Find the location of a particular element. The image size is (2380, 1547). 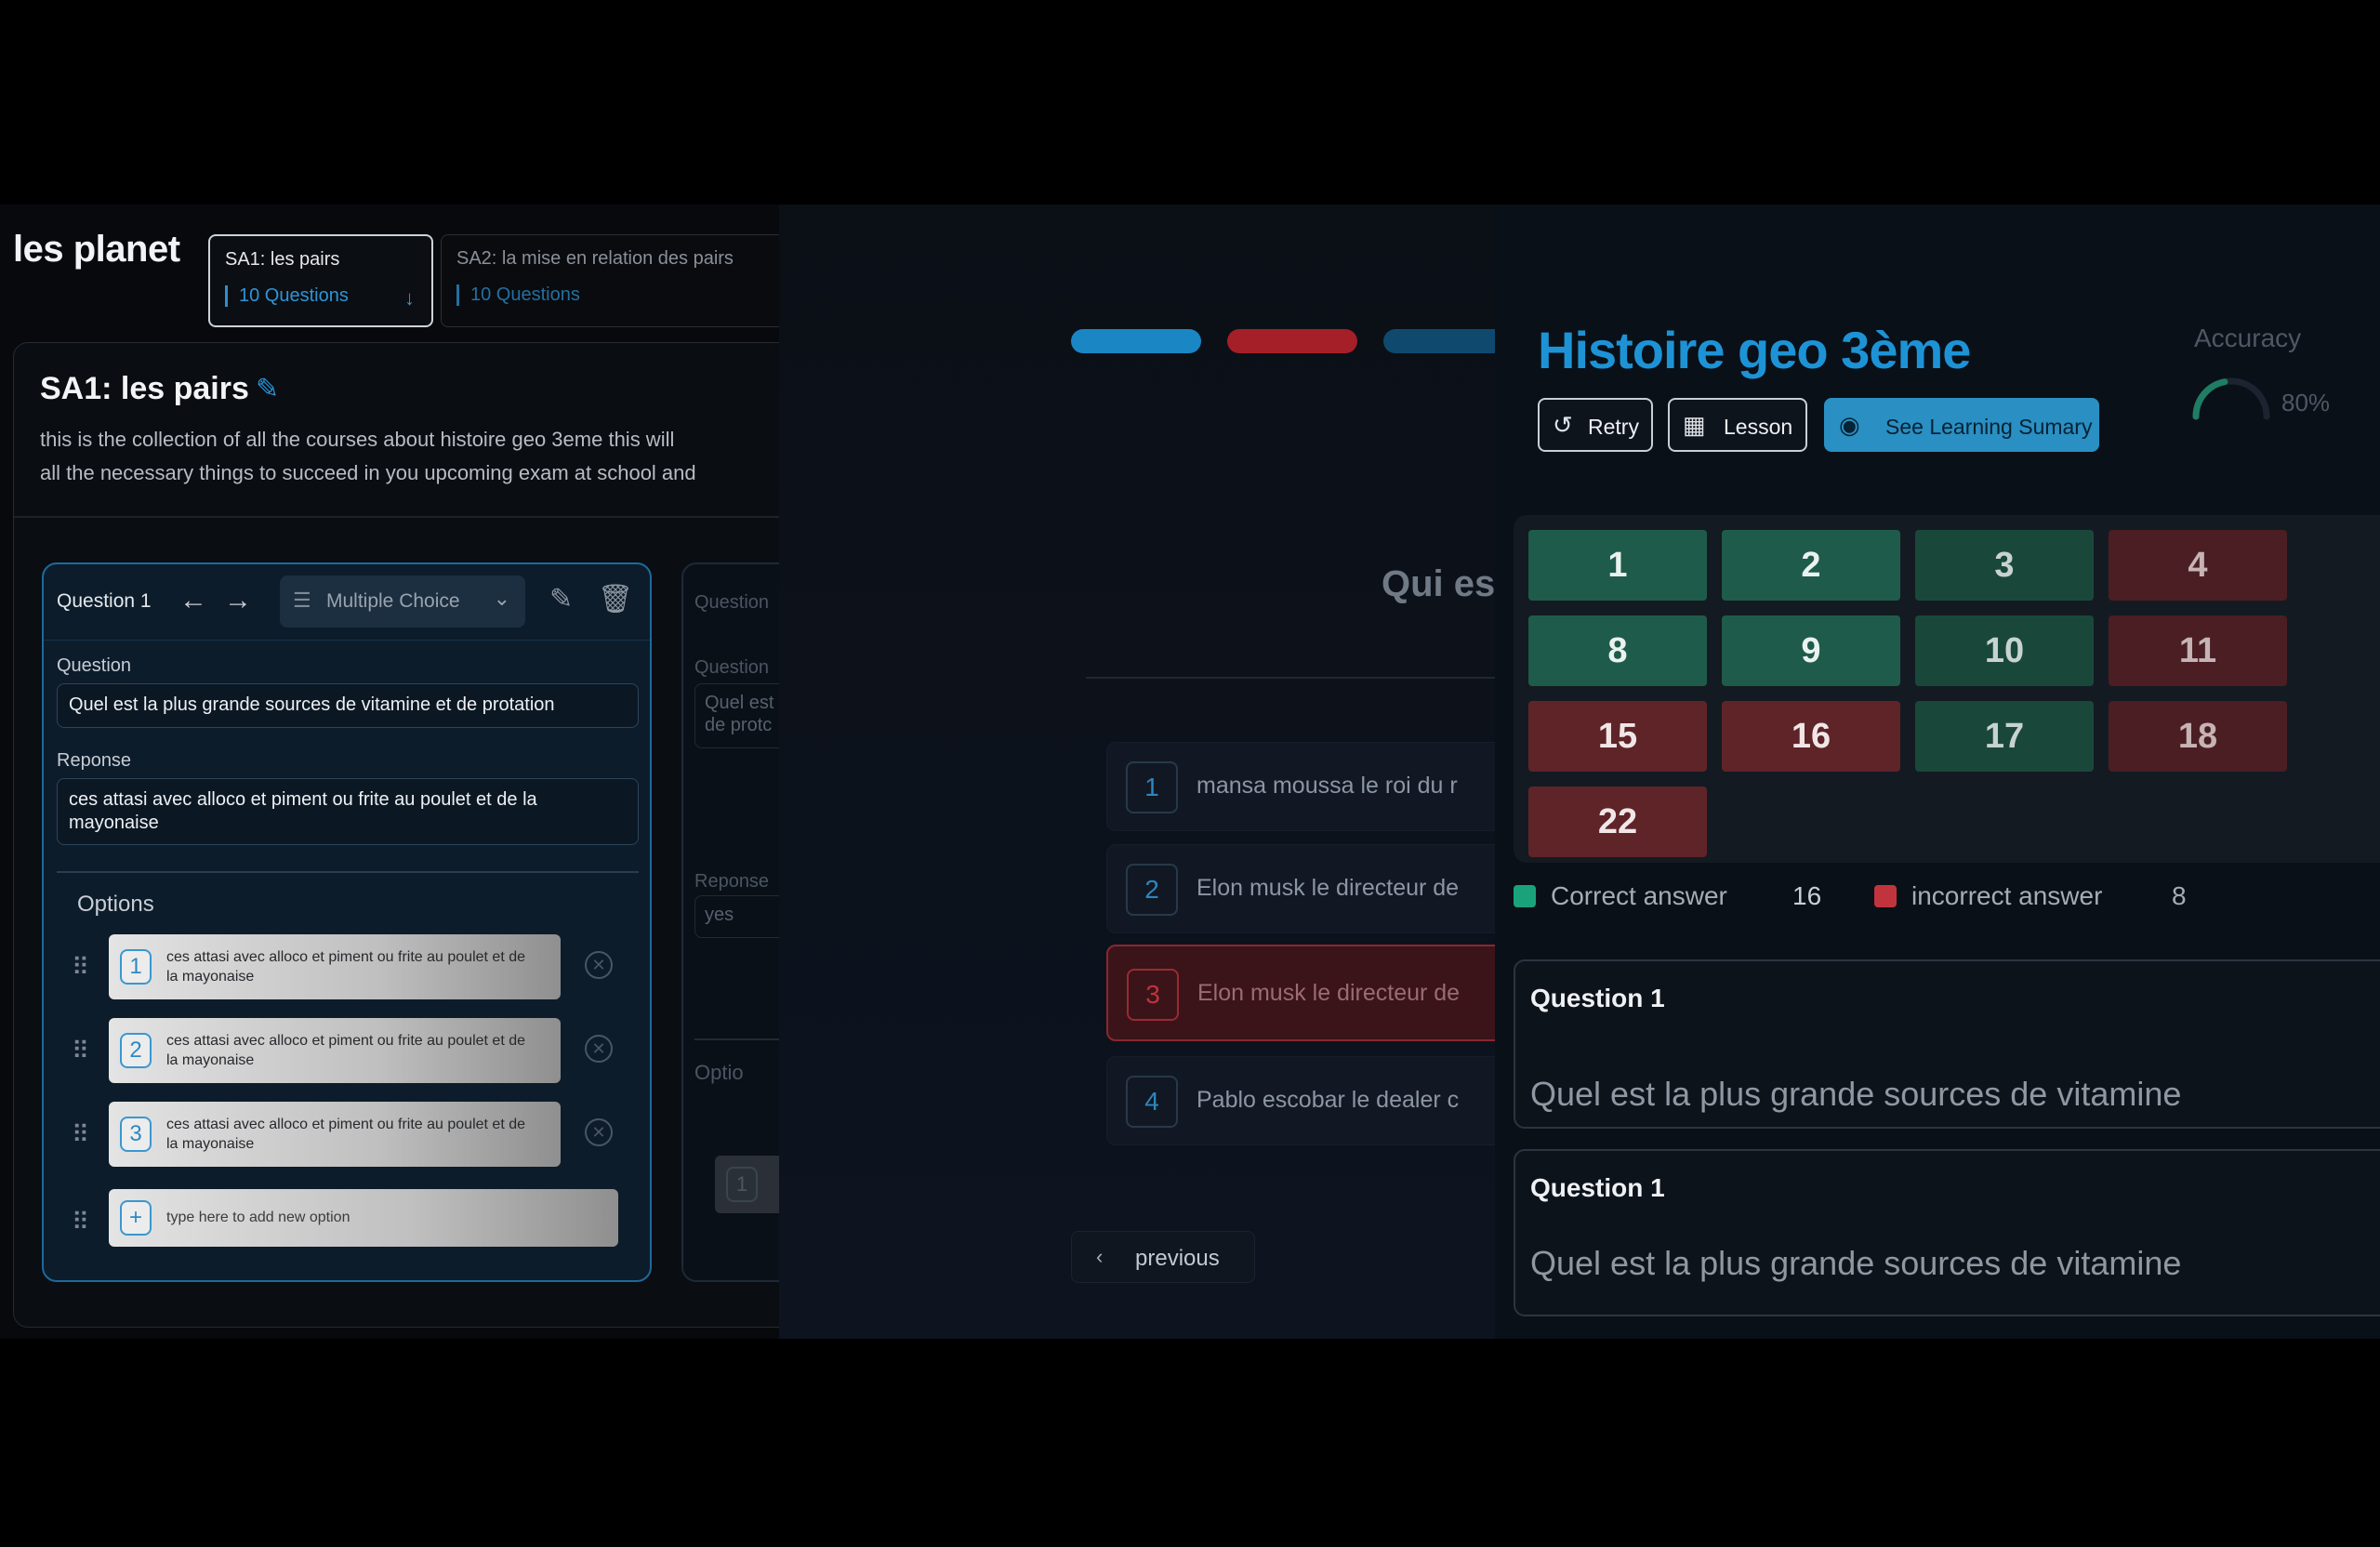

question-result-cell: 9 is located at coordinates (1811, 650).